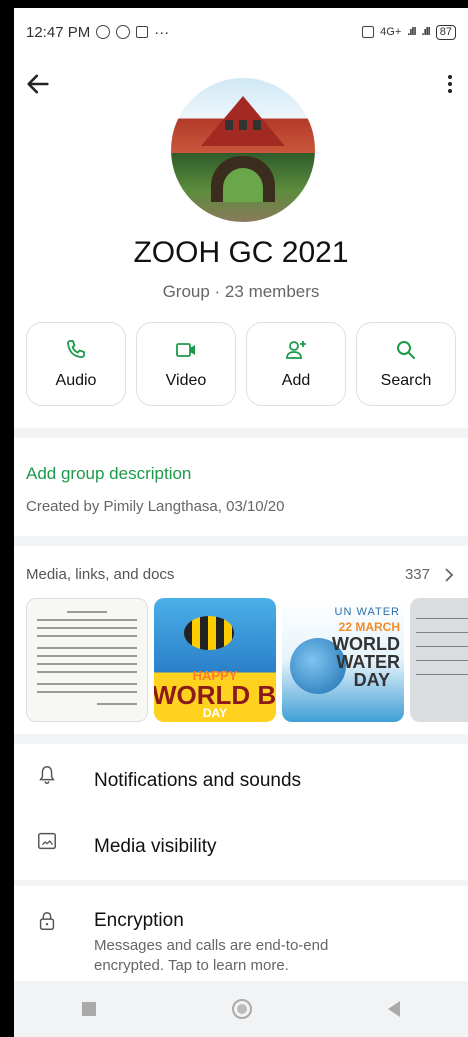  Describe the element at coordinates (406, 364) in the screenshot. I see `search-button: Search` at that location.